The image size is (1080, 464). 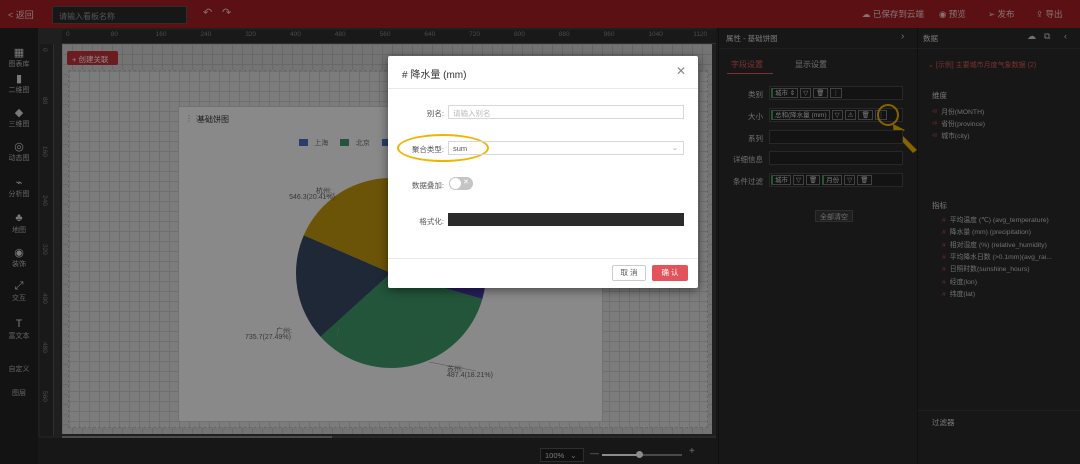 I want to click on stack-label: 数据叠加:, so click(x=427, y=185).